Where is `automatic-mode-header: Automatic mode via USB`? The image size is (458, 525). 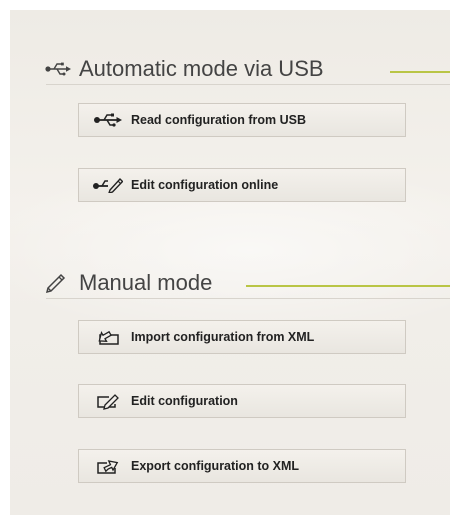 automatic-mode-header: Automatic mode via USB is located at coordinates (184, 69).